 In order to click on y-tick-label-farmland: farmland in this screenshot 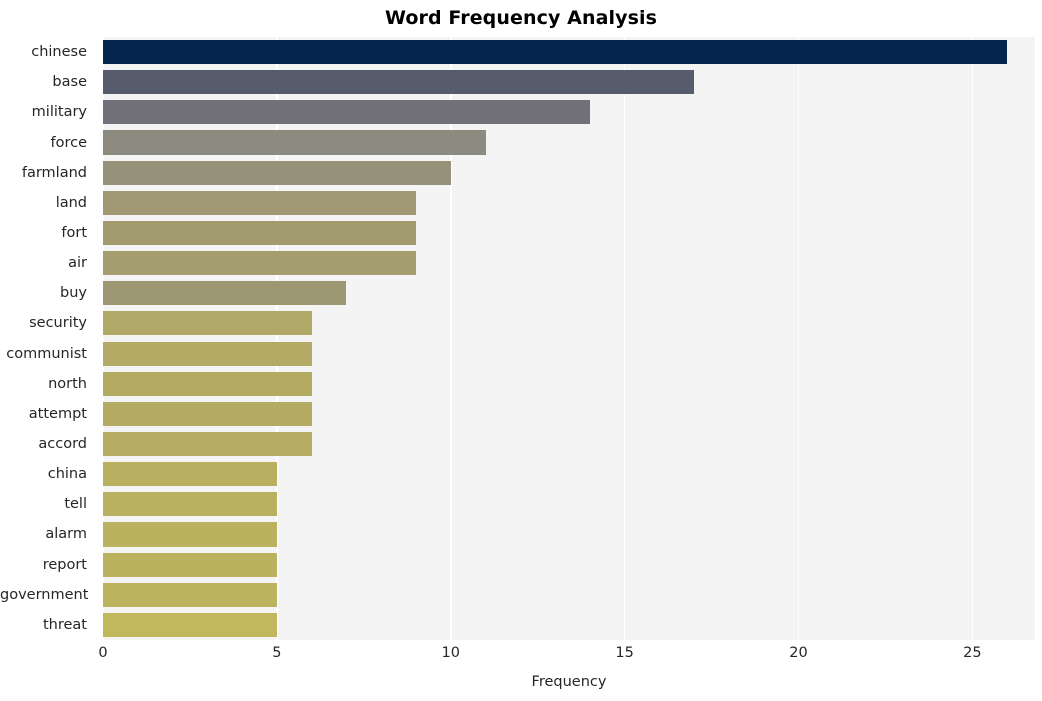, I will do `click(54, 172)`.